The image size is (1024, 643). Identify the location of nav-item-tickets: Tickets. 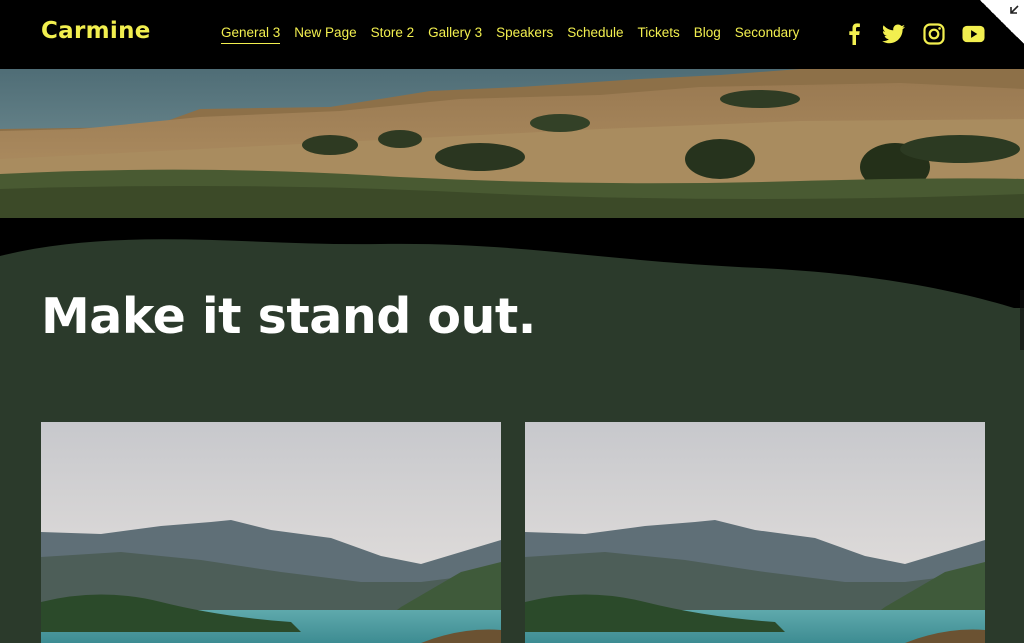
(659, 34).